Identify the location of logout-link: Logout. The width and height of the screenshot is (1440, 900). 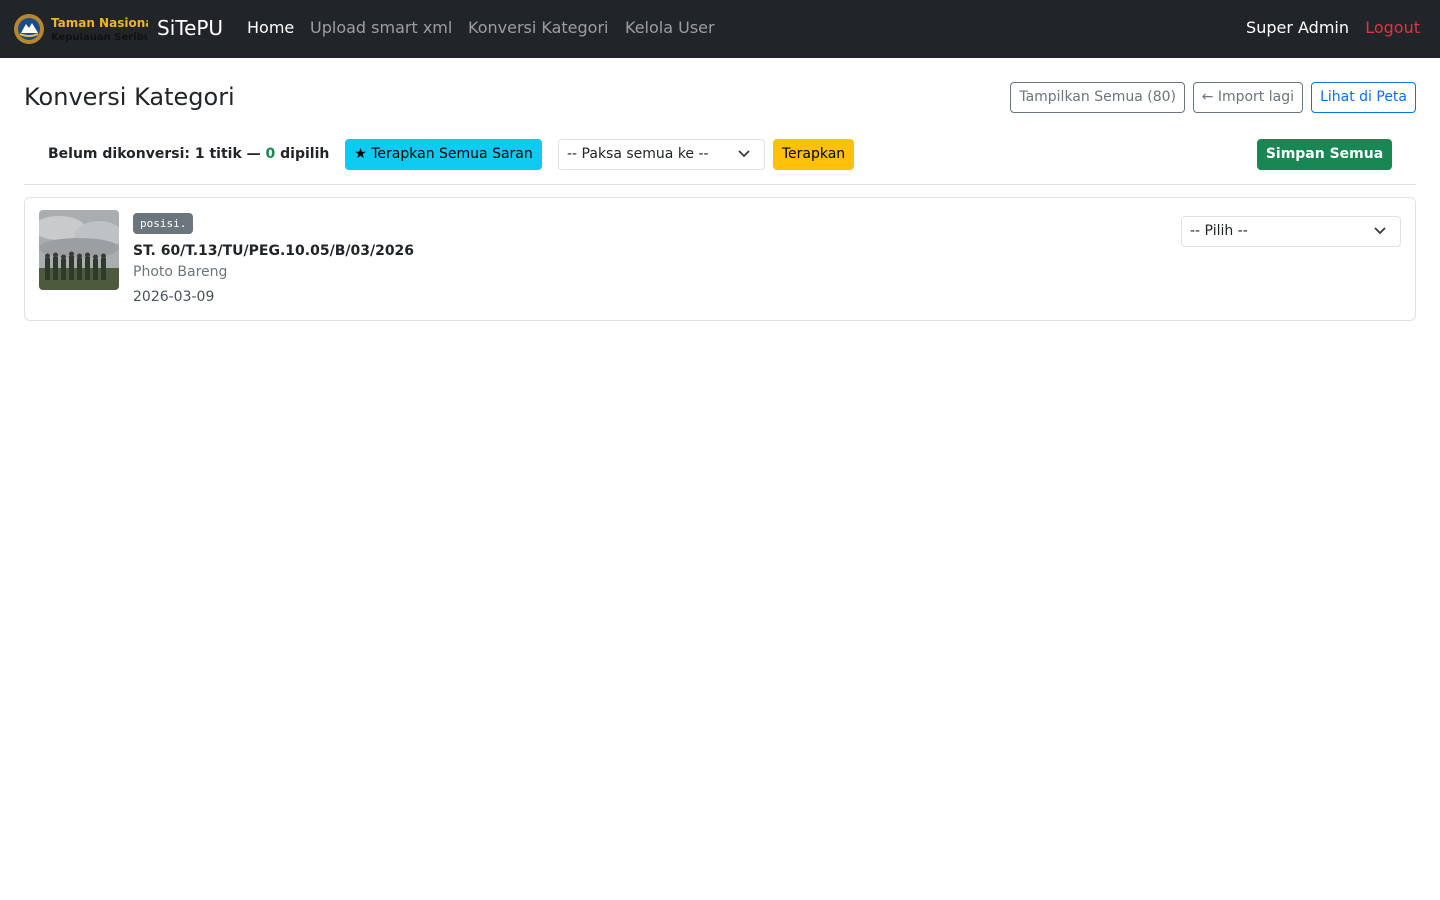
(1392, 28).